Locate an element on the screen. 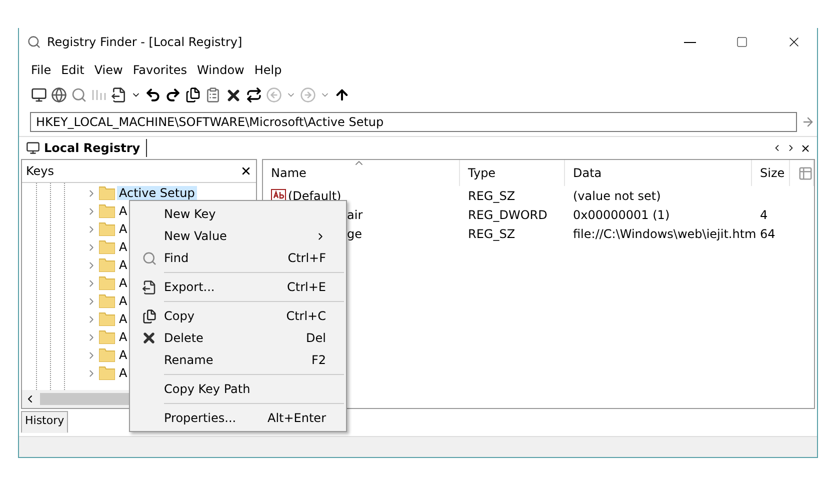 Image resolution: width=836 pixels, height=484 pixels. menu-item: Copy Key Path is located at coordinates (238, 389).